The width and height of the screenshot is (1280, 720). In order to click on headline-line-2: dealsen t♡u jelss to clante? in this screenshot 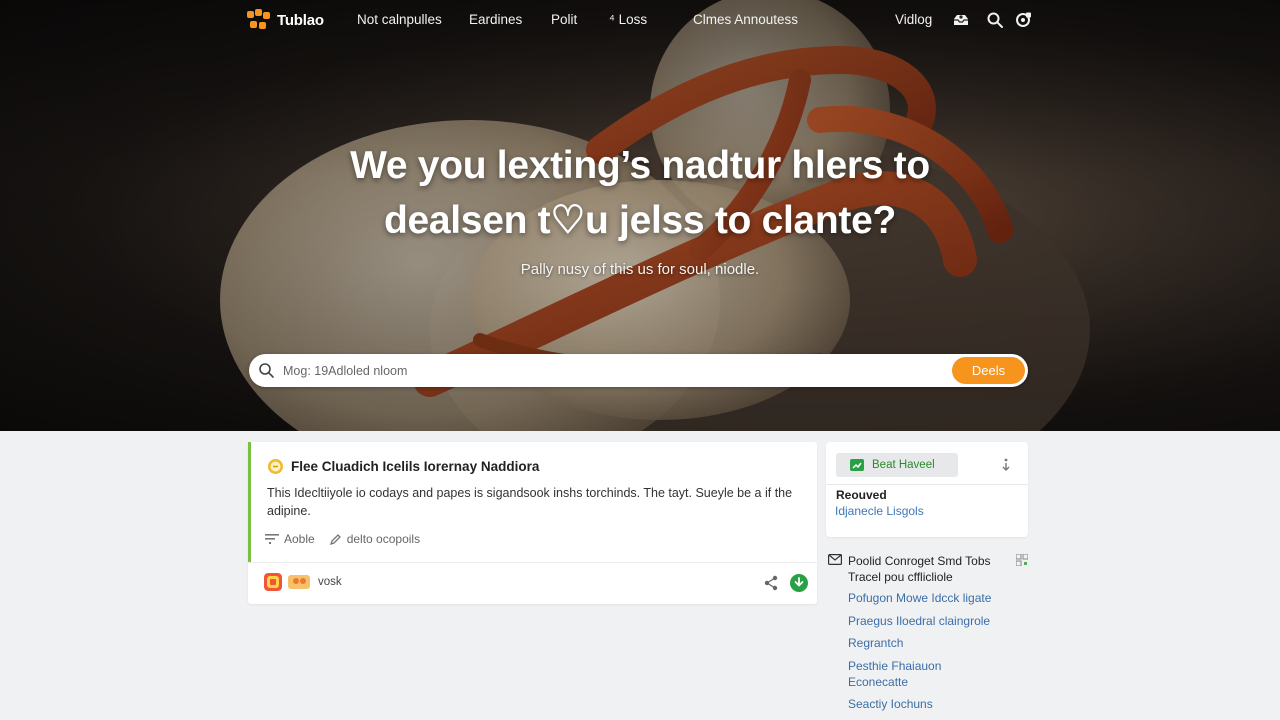, I will do `click(640, 220)`.